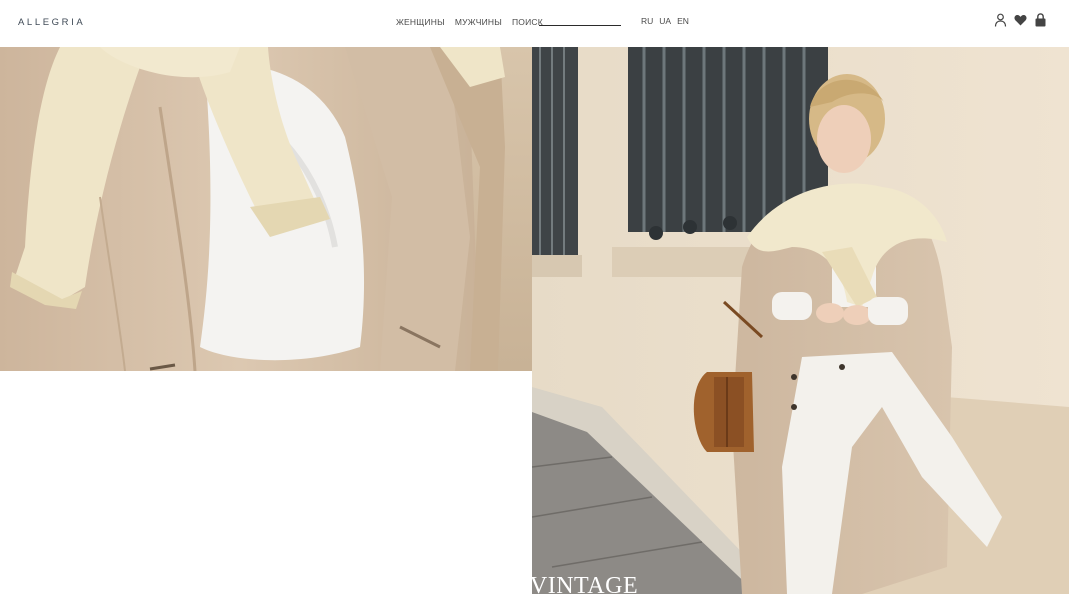 Image resolution: width=1069 pixels, height=600 pixels. I want to click on brand-logo: ALLEGRIA, so click(51, 22).